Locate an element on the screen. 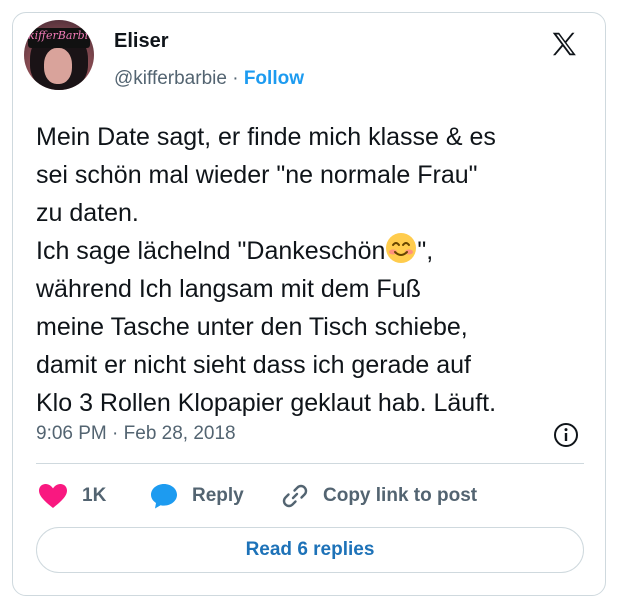 This screenshot has height=610, width=620. like-count: 1K is located at coordinates (94, 495).